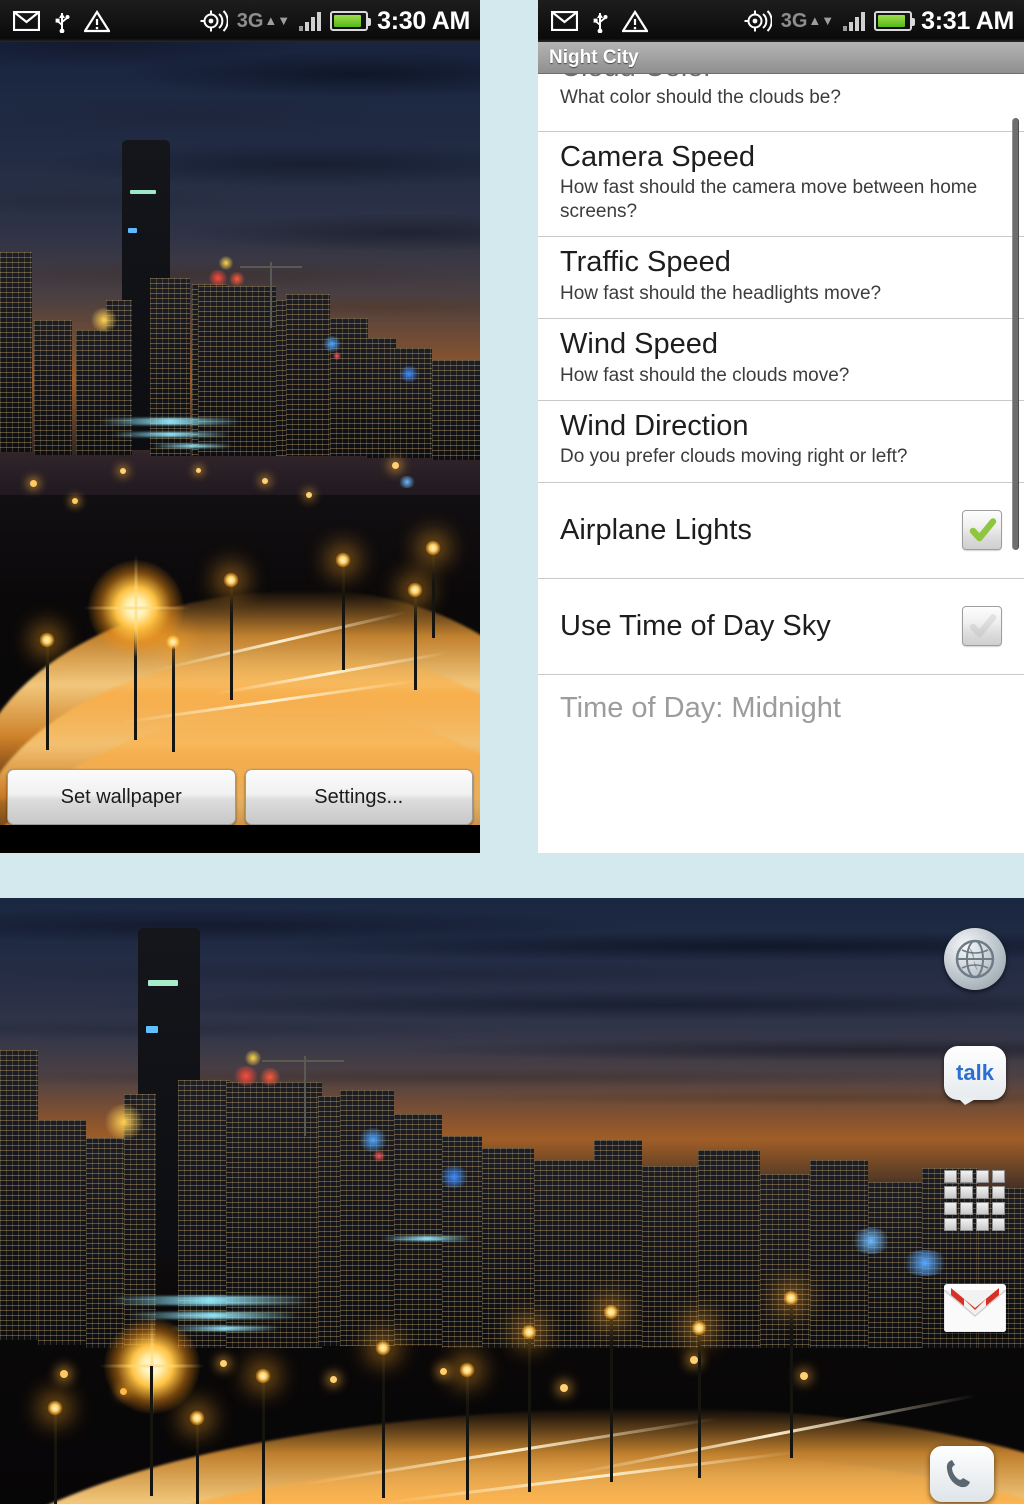 The width and height of the screenshot is (1024, 1504). Describe the element at coordinates (781, 78) in the screenshot. I see `preference-title: Cloud Color` at that location.